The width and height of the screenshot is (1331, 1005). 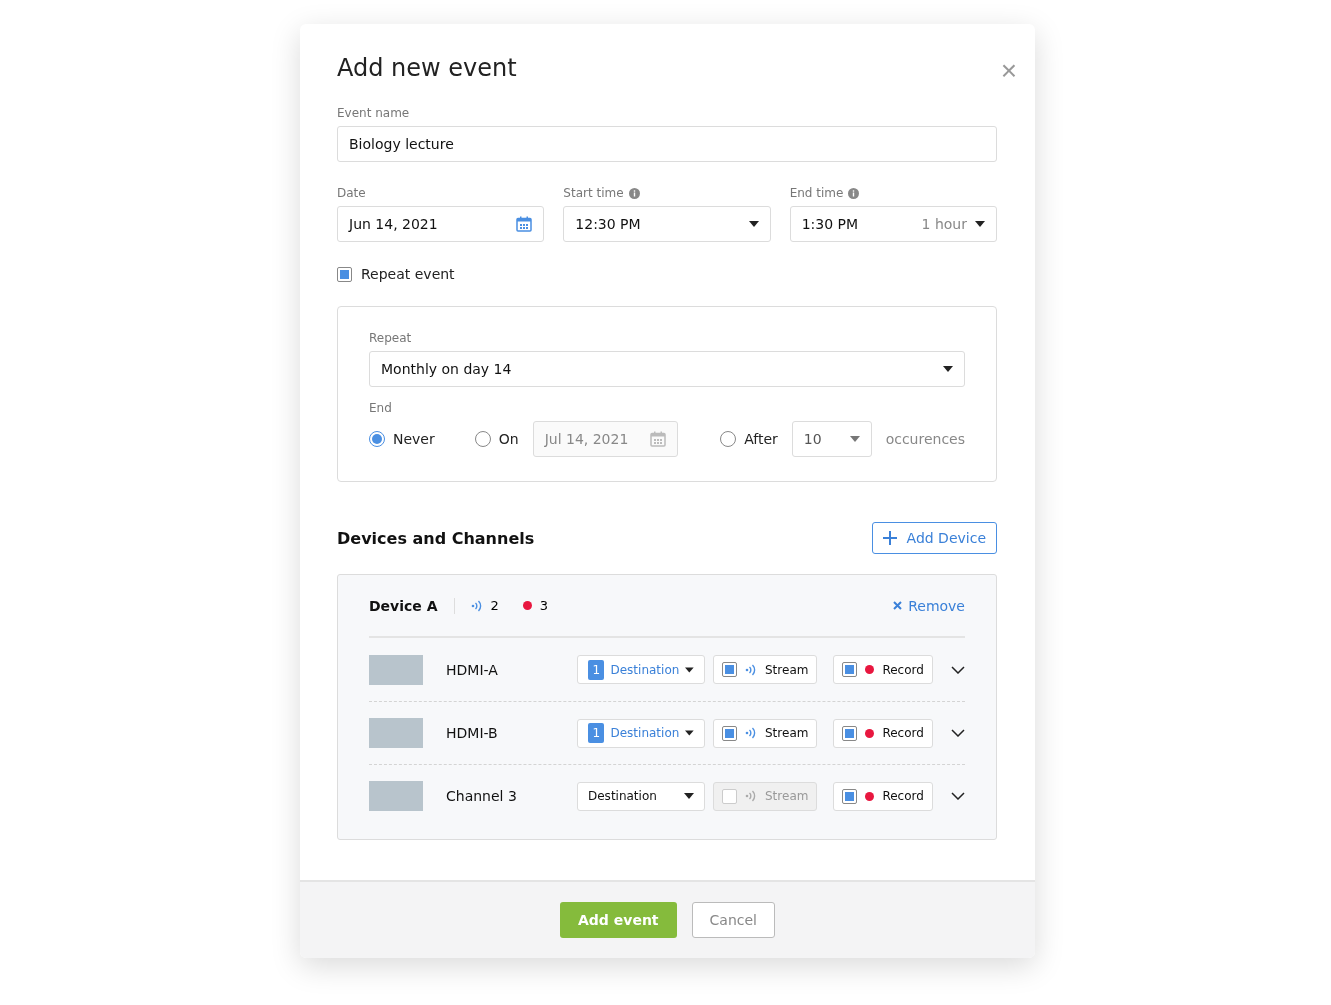 What do you see at coordinates (494, 605) in the screenshot?
I see `stream-count: 2` at bounding box center [494, 605].